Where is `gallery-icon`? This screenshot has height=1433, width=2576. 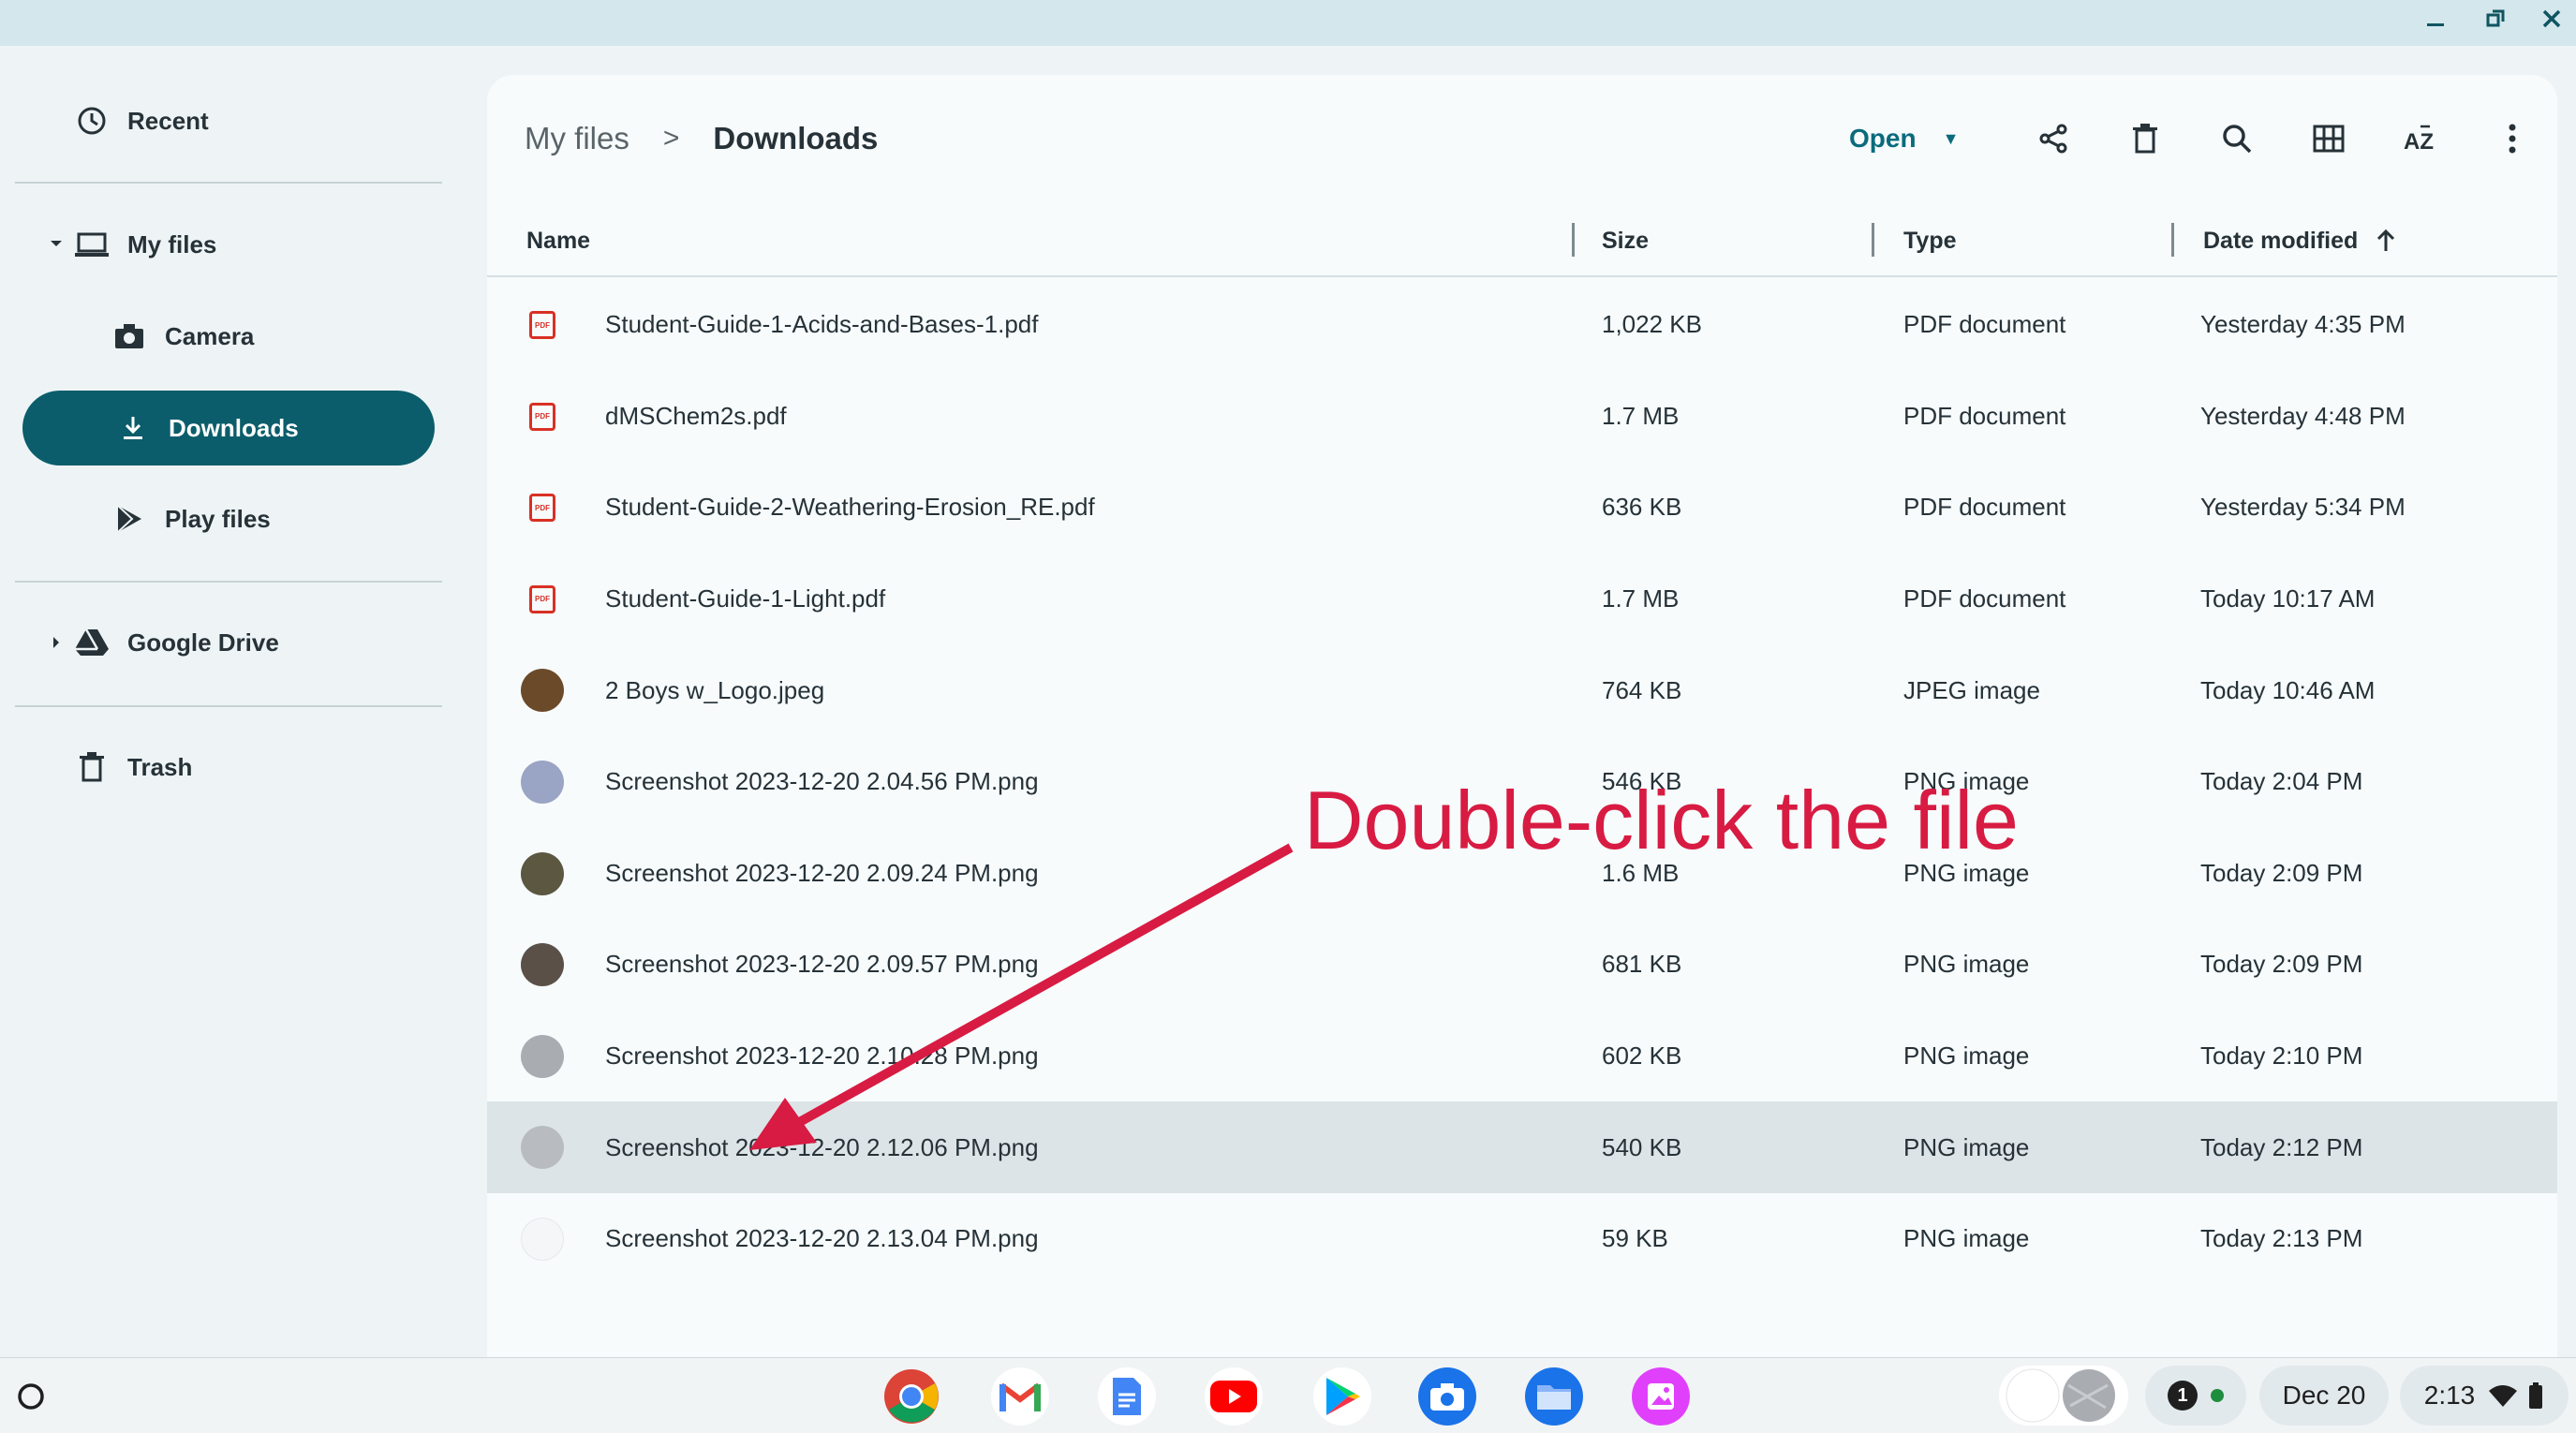 gallery-icon is located at coordinates (1661, 1396).